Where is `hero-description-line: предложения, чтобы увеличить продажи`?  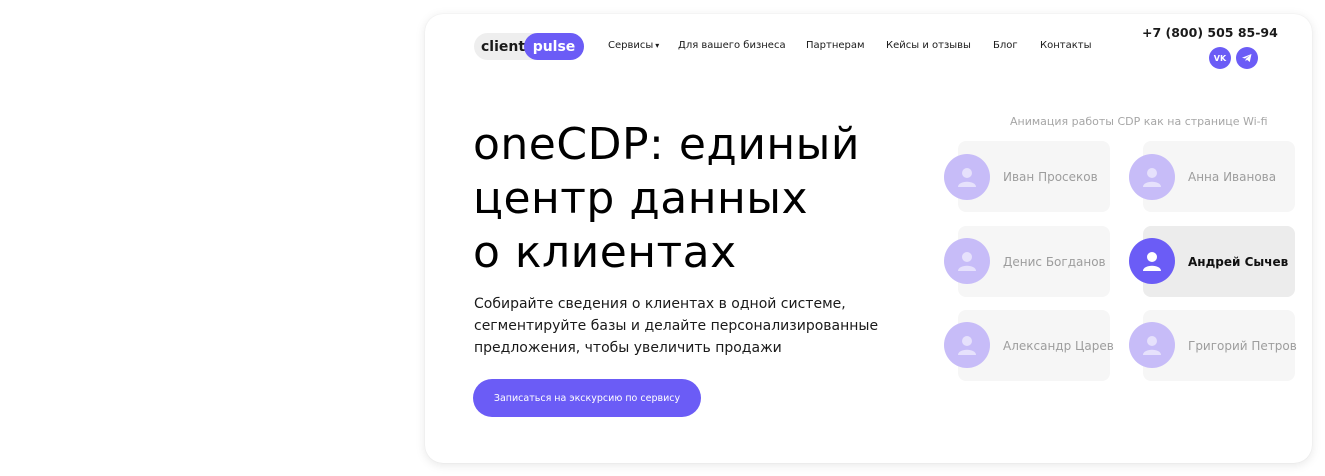
hero-description-line: предложения, чтобы увеличить продажи is located at coordinates (628, 348).